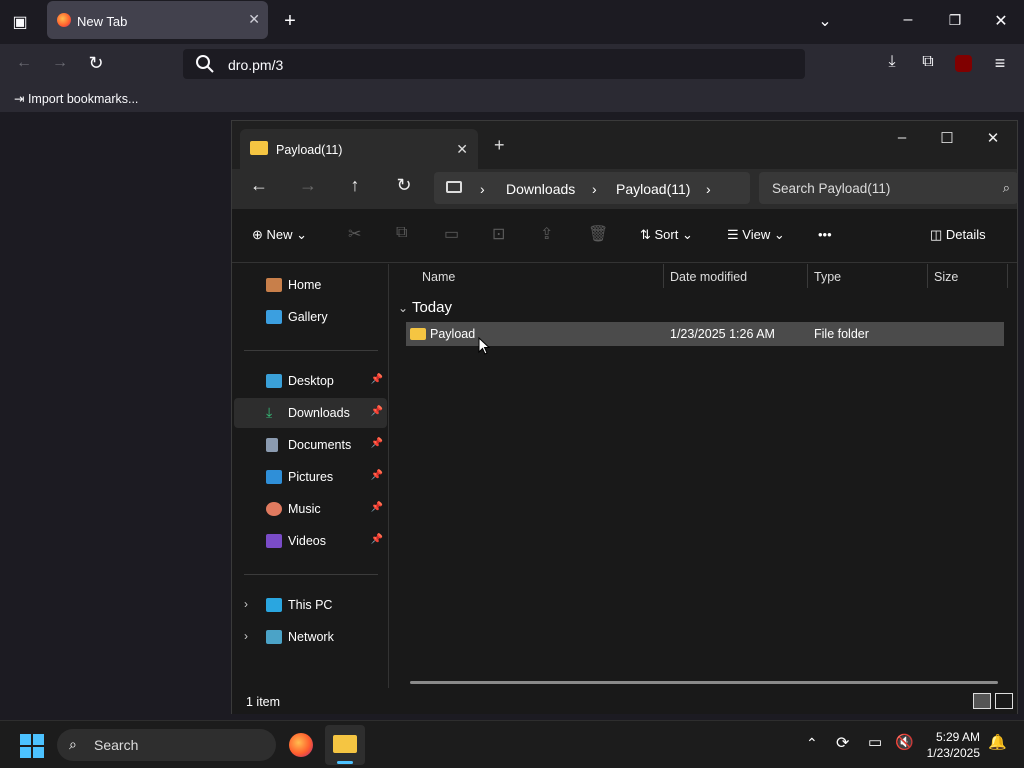 The image size is (1024, 768). I want to click on sidebar-item-music: Music 📌, so click(310, 509).